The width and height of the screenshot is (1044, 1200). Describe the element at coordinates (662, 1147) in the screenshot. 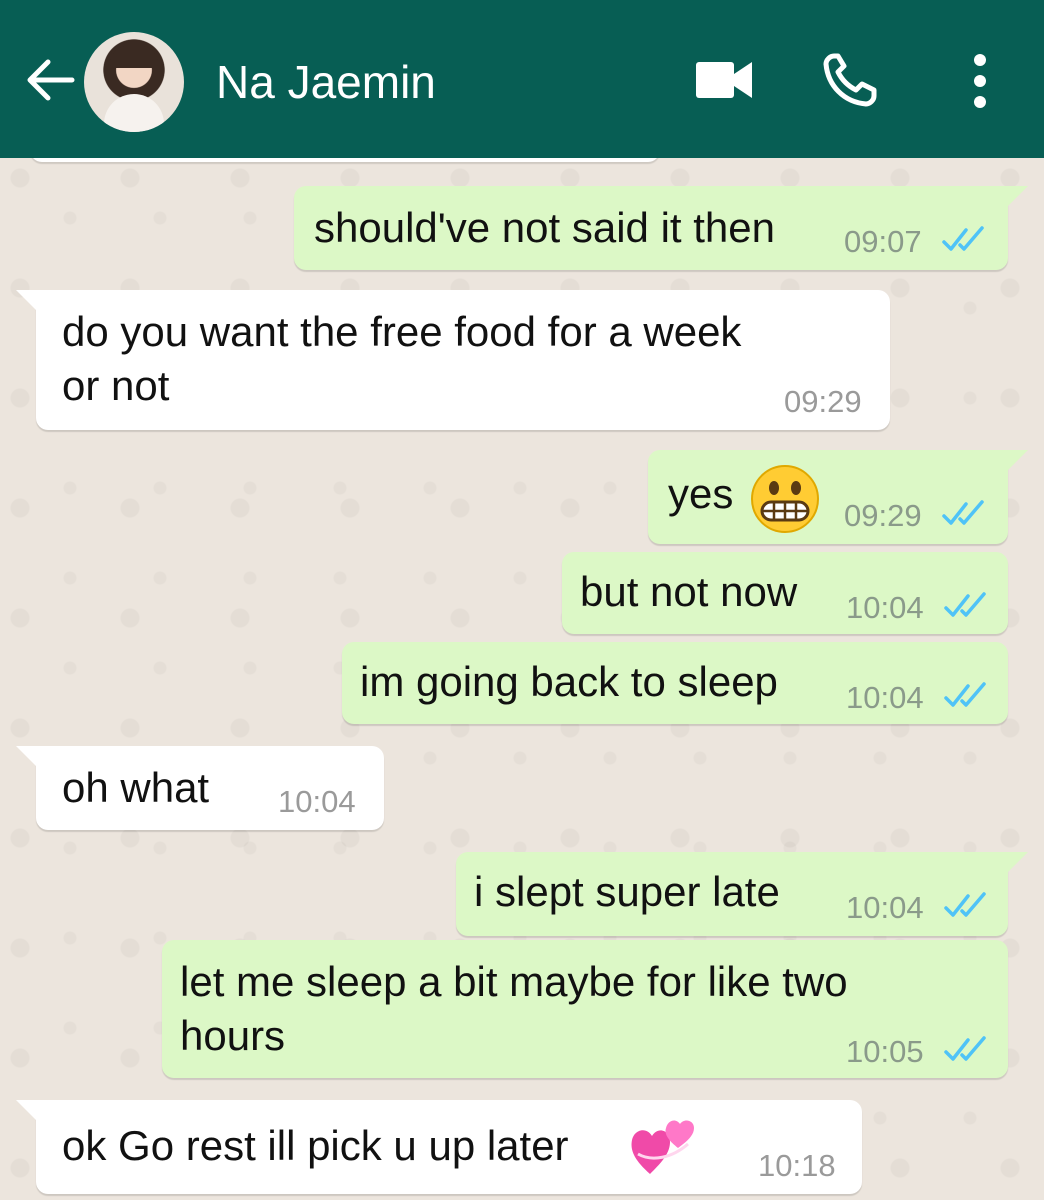

I see `two-hearts-emoji-icon` at that location.